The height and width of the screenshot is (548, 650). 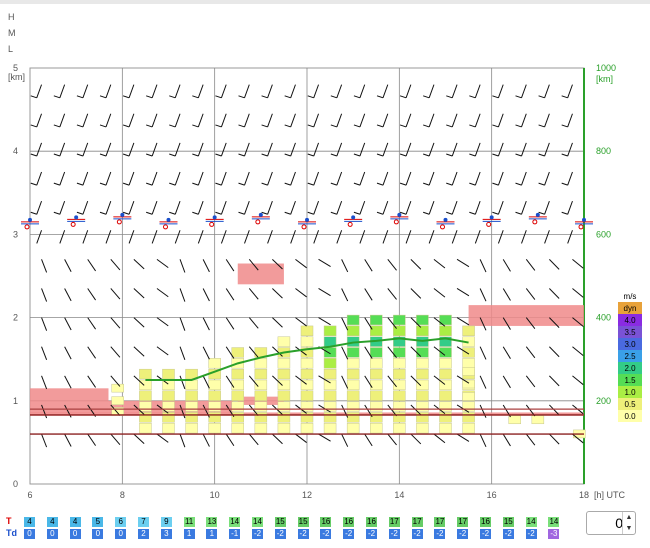 What do you see at coordinates (629, 528) in the screenshot?
I see `decrement-arrow-icon: ▼` at bounding box center [629, 528].